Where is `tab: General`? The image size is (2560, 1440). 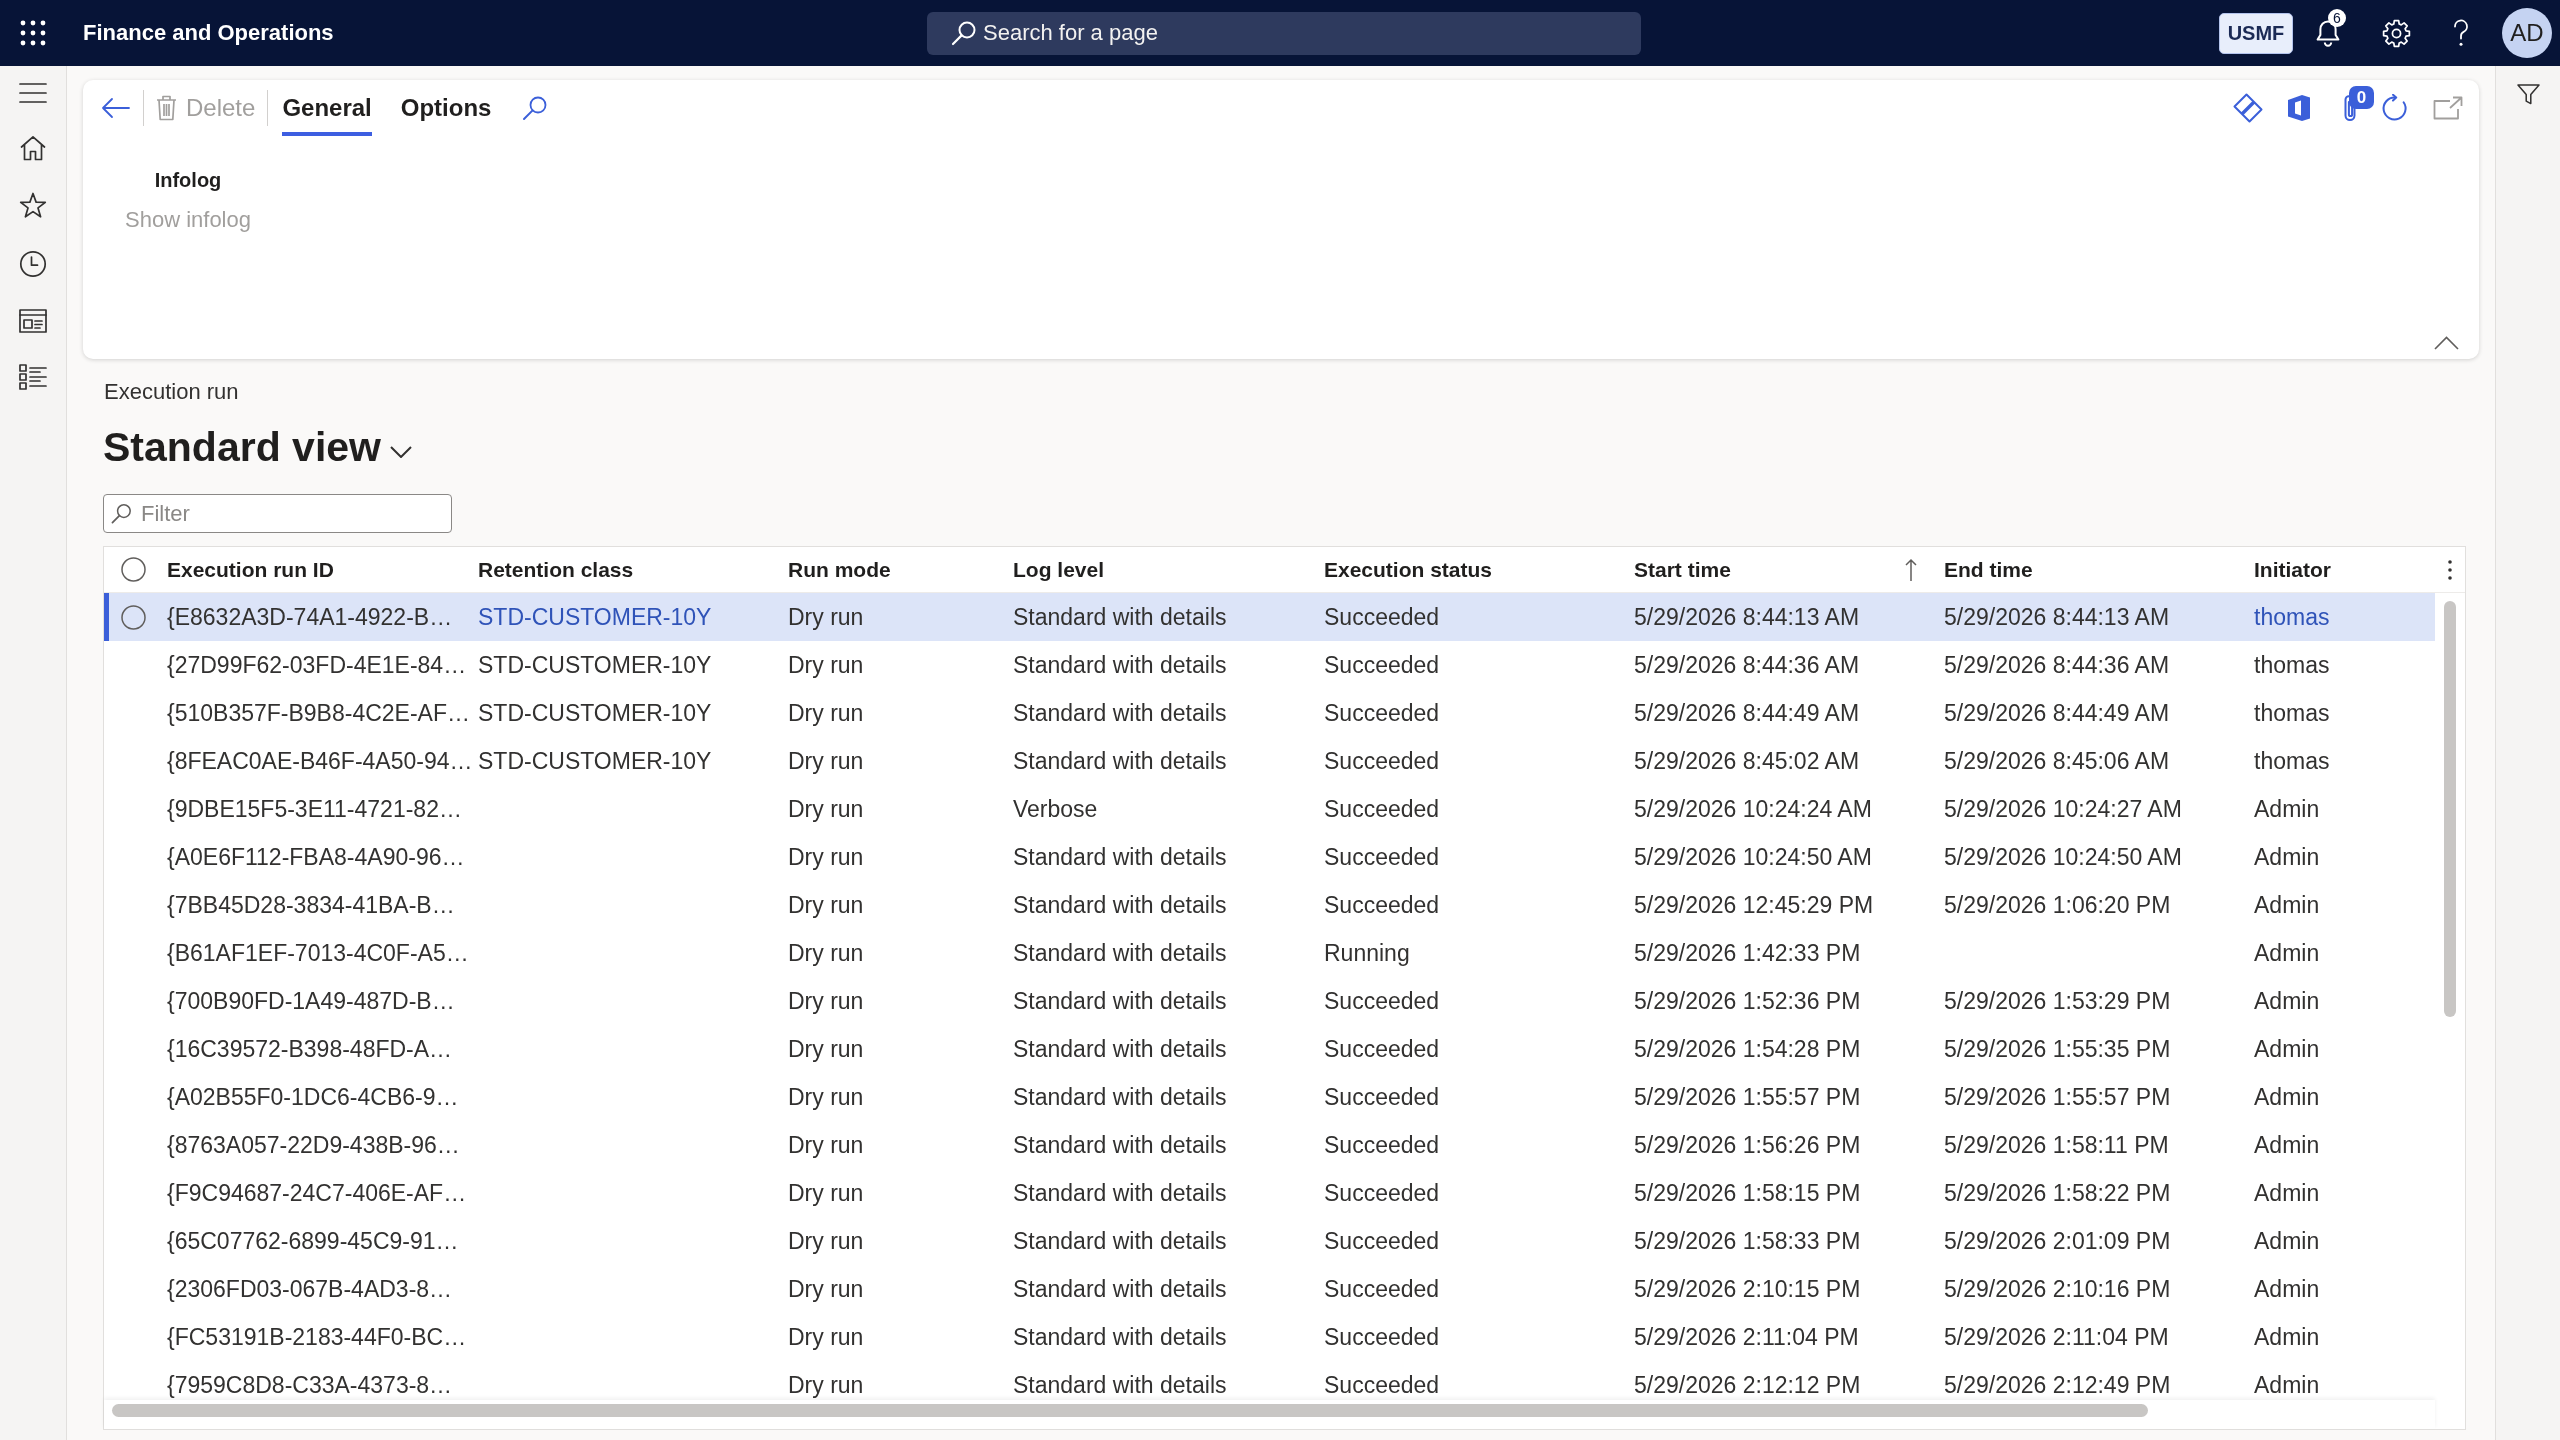 tab: General is located at coordinates (327, 108).